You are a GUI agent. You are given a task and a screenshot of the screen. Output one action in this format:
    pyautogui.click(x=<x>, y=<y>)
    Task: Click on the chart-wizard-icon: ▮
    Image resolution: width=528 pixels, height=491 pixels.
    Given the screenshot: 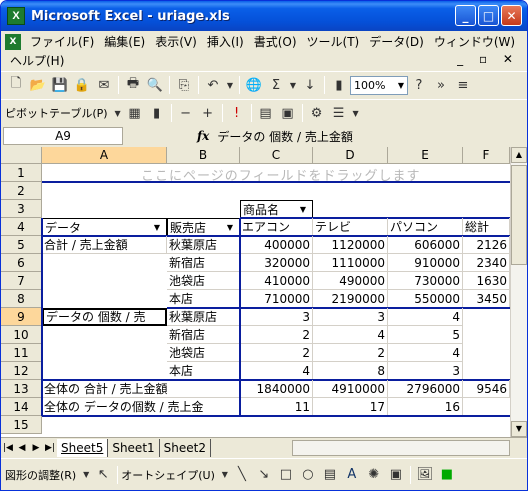 What is the action you would take?
    pyautogui.click(x=339, y=85)
    